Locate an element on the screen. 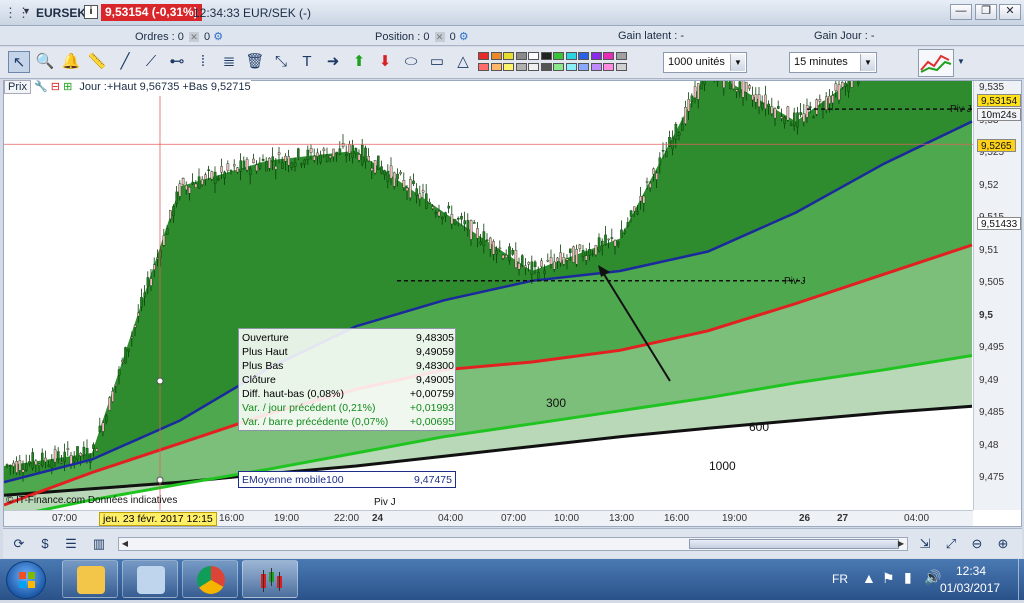 This screenshot has height=603, width=1024. color-palette is located at coordinates (554, 63).